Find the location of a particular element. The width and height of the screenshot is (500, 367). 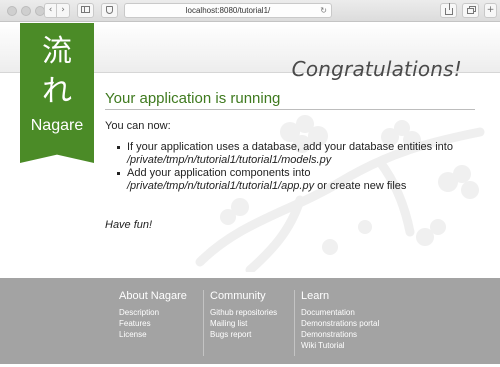

privacy-button is located at coordinates (109, 10).